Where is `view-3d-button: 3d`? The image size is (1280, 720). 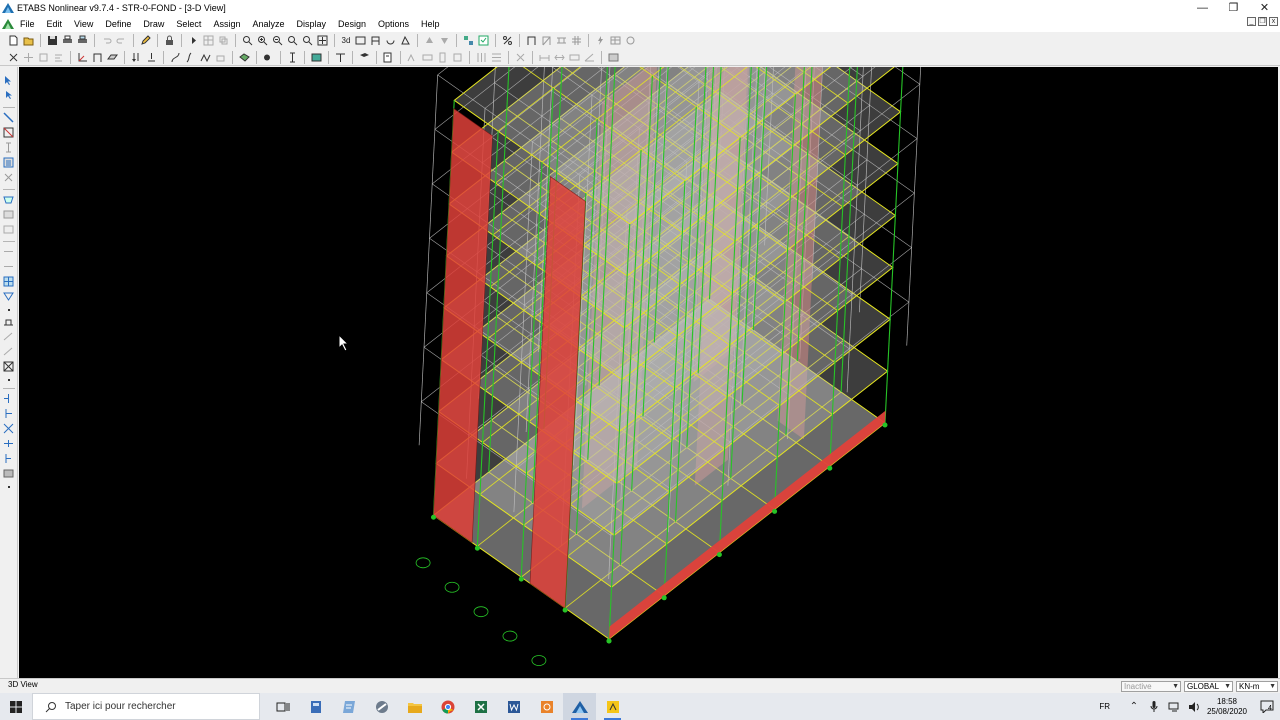
view-3d-button: 3d is located at coordinates (346, 40).